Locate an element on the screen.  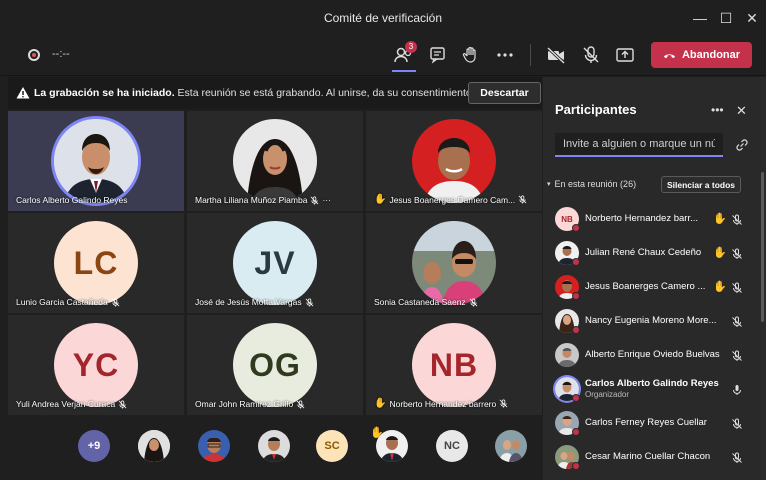
video-tile: YC Yuli Andrea Verjan Curaca is located at coordinates (96, 365).